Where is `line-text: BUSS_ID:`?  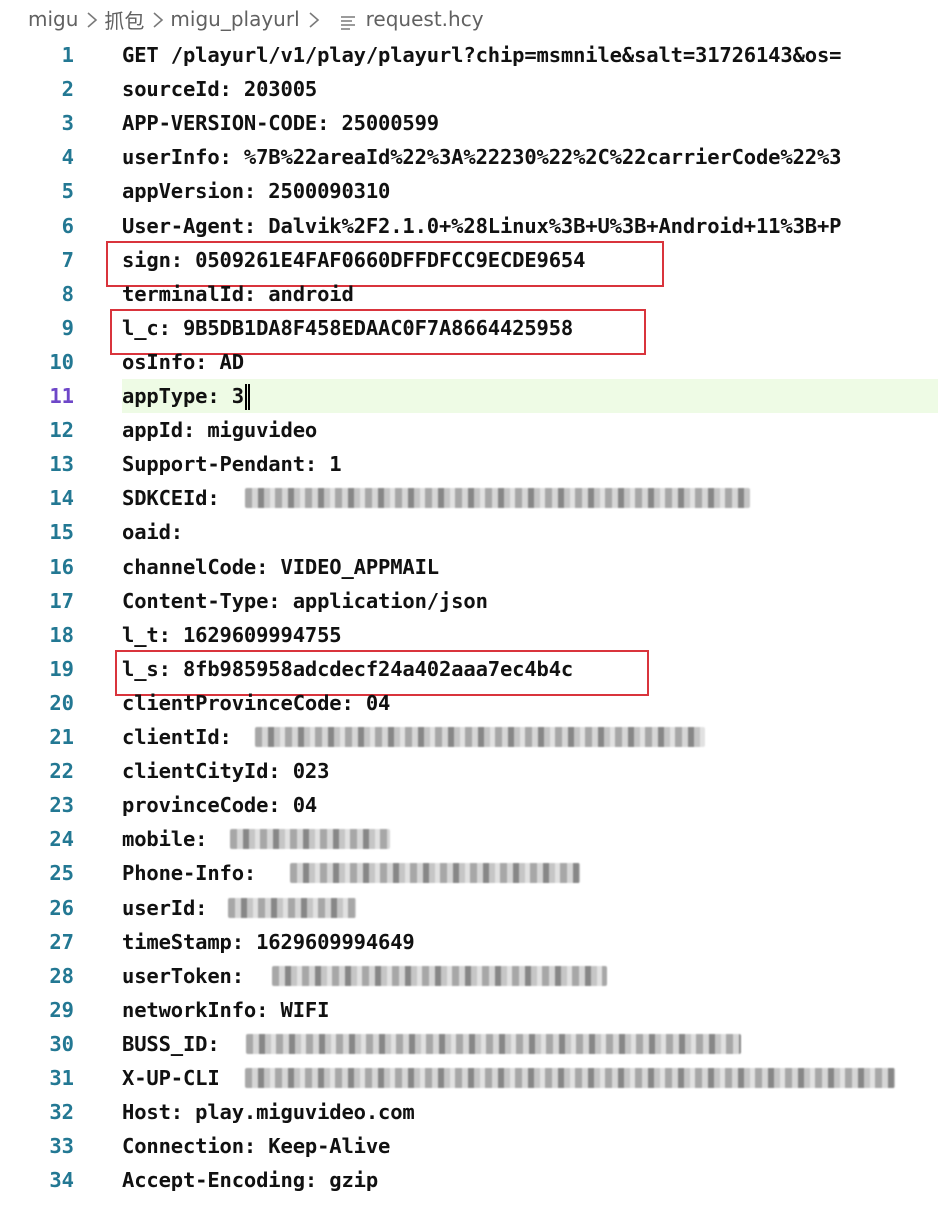
line-text: BUSS_ID: is located at coordinates (171, 1043).